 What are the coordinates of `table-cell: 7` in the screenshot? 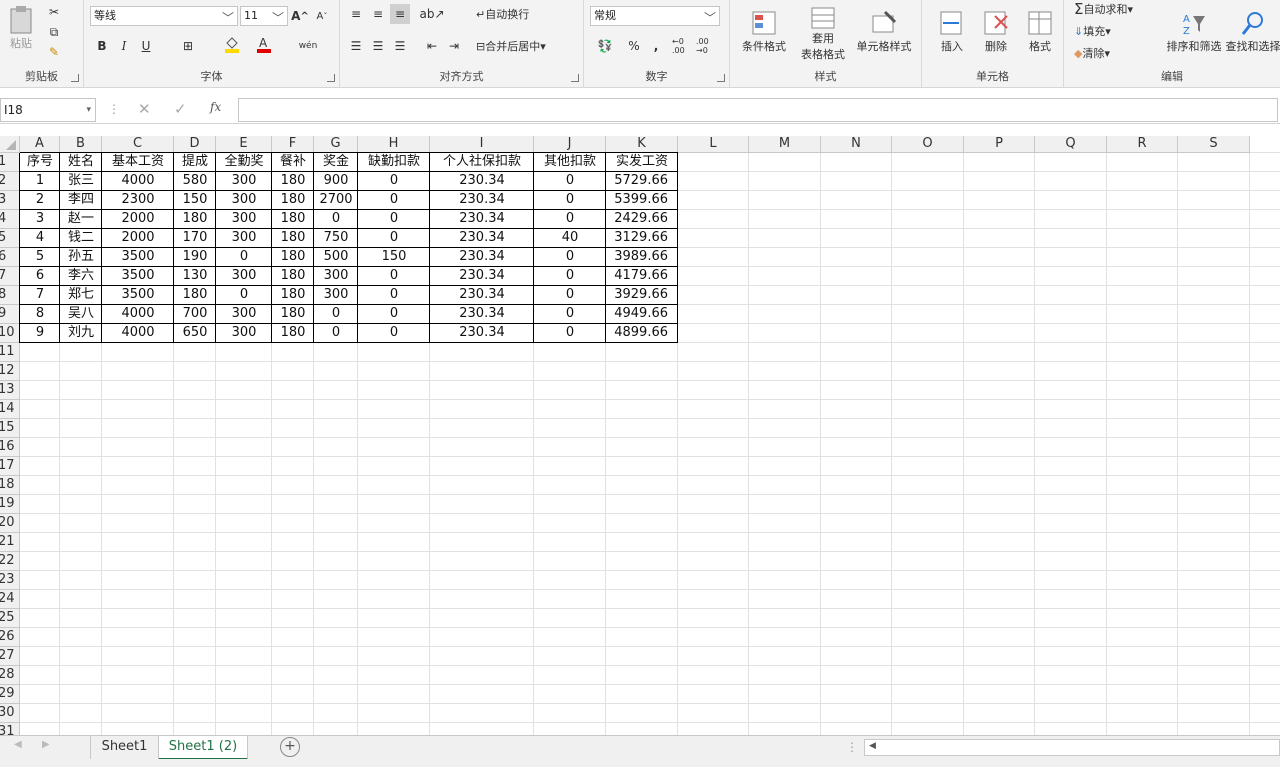 It's located at (40, 295).